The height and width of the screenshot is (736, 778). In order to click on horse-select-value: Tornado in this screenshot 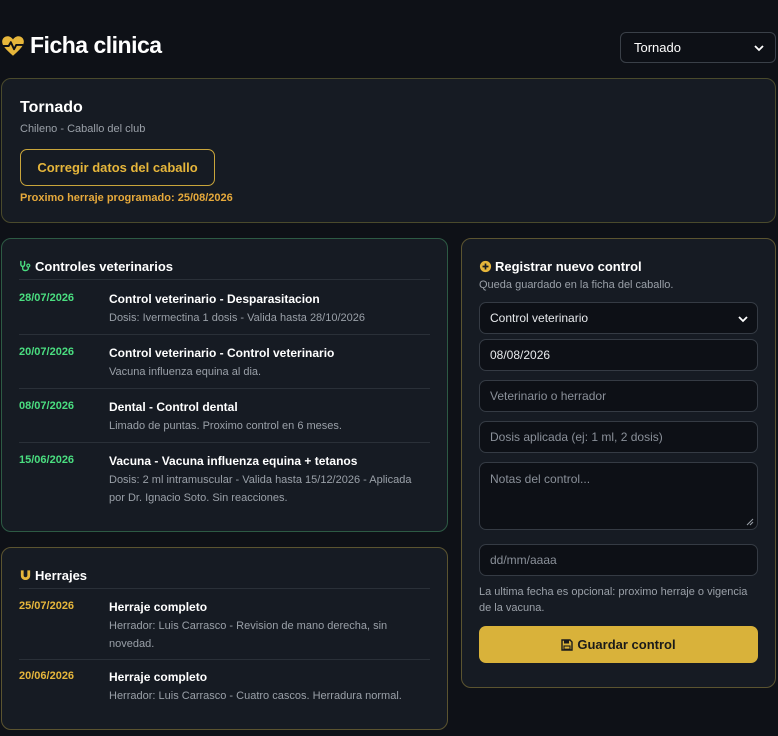, I will do `click(657, 47)`.